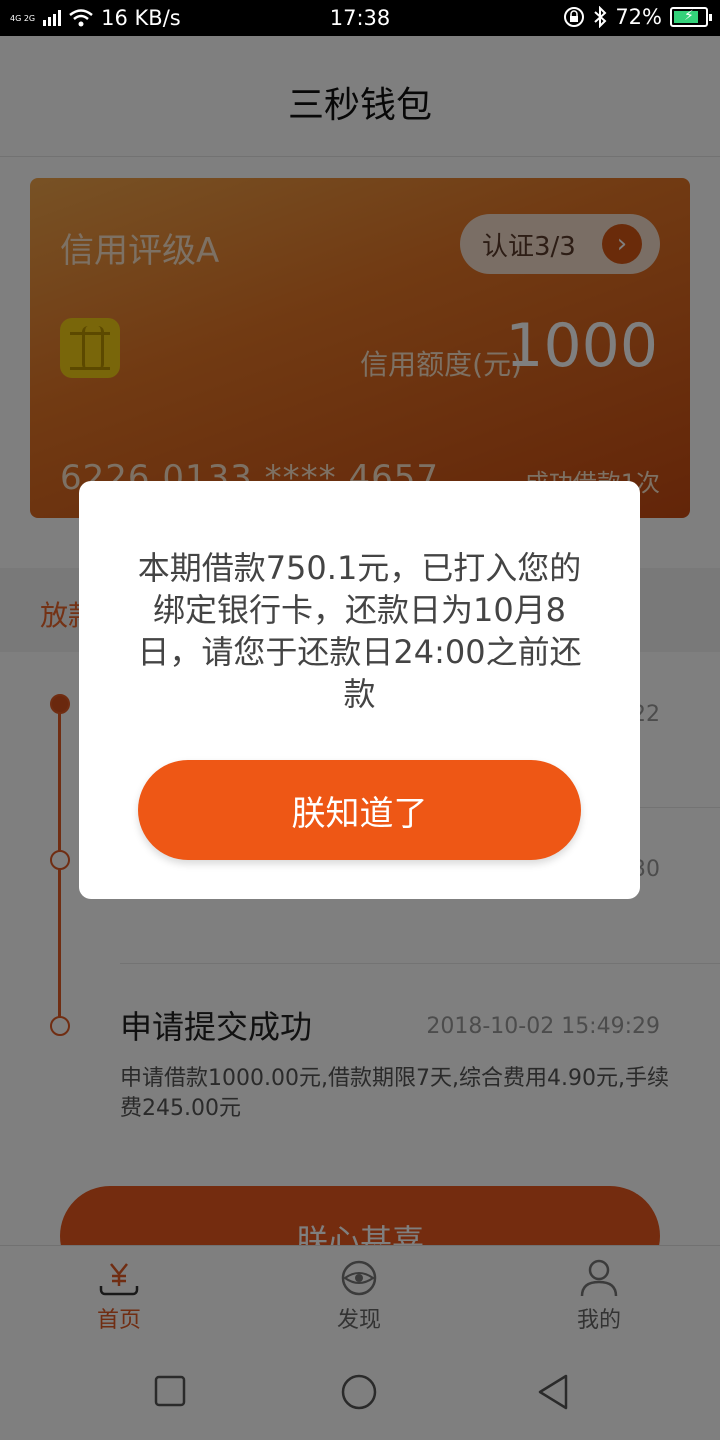  Describe the element at coordinates (691, 17) in the screenshot. I see `battery-icon: ⚡` at that location.